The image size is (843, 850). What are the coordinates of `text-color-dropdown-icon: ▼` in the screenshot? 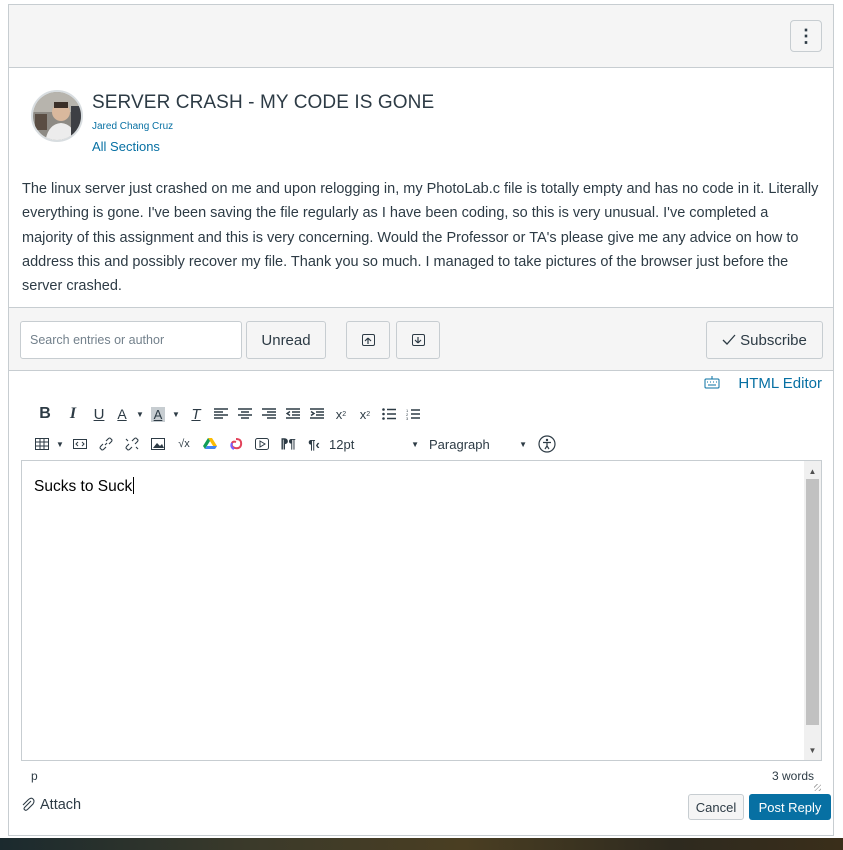 It's located at (140, 414).